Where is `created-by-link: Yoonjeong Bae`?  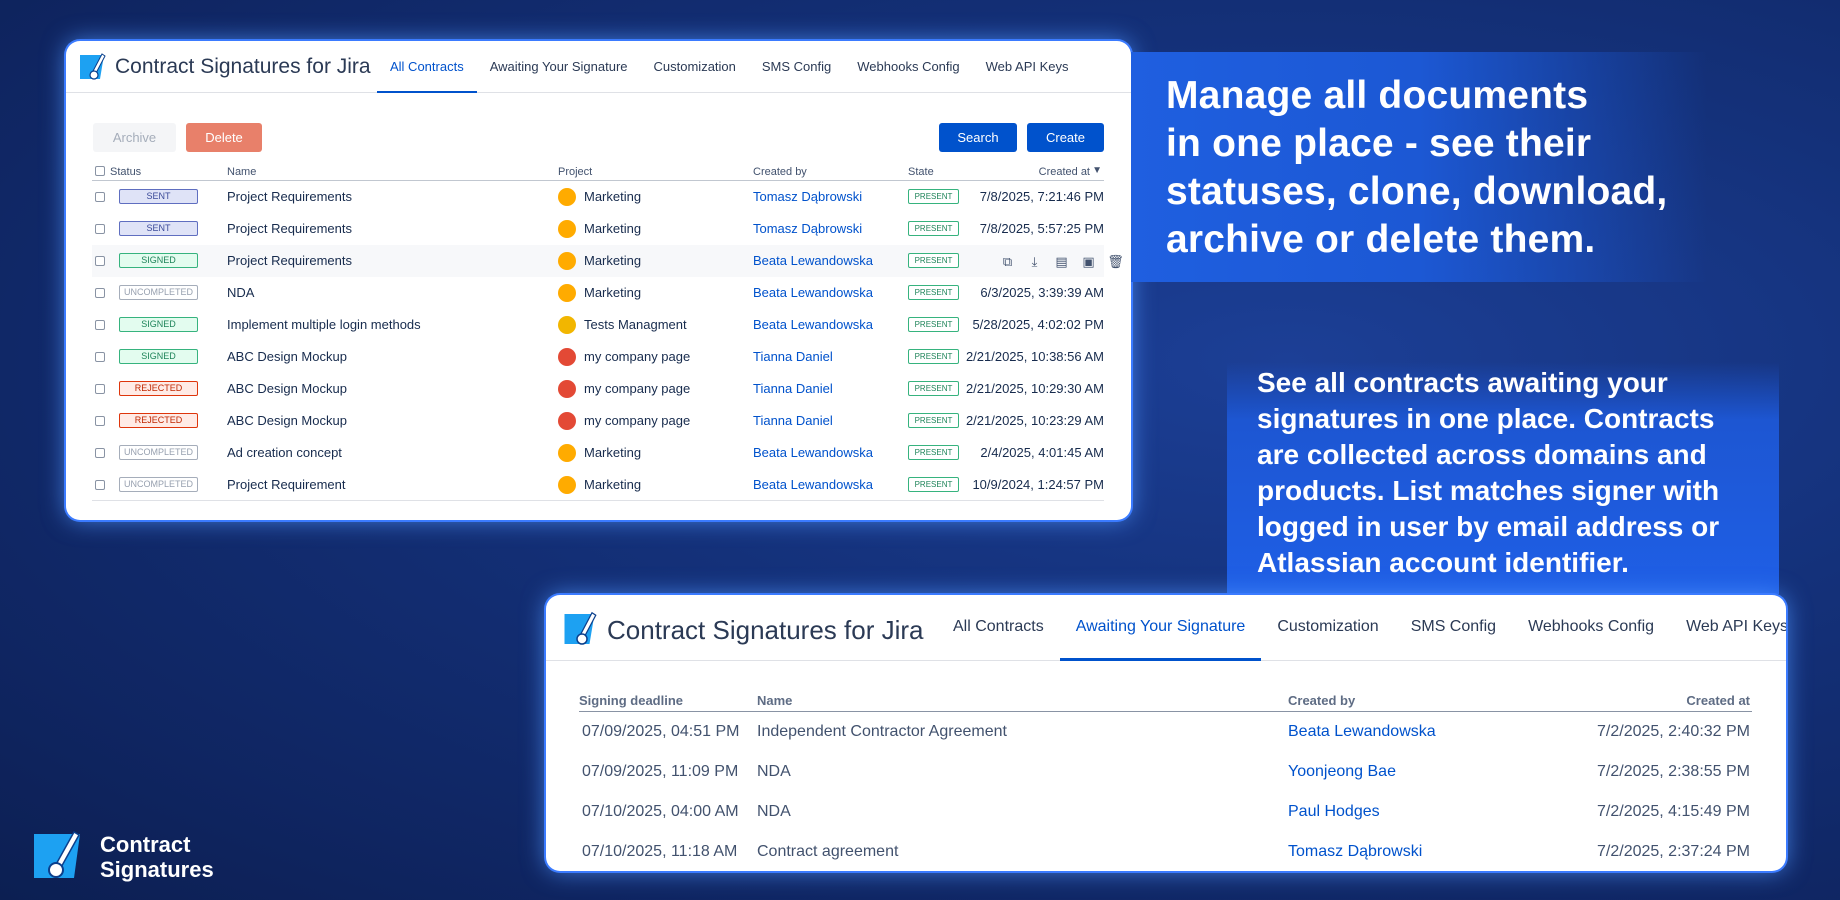
created-by-link: Yoonjeong Bae is located at coordinates (1342, 772).